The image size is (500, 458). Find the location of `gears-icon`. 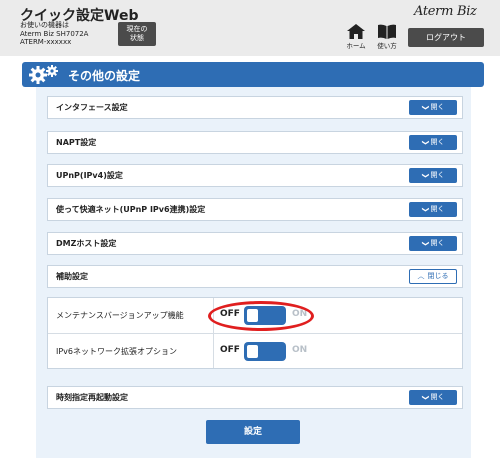

gears-icon is located at coordinates (43, 74).